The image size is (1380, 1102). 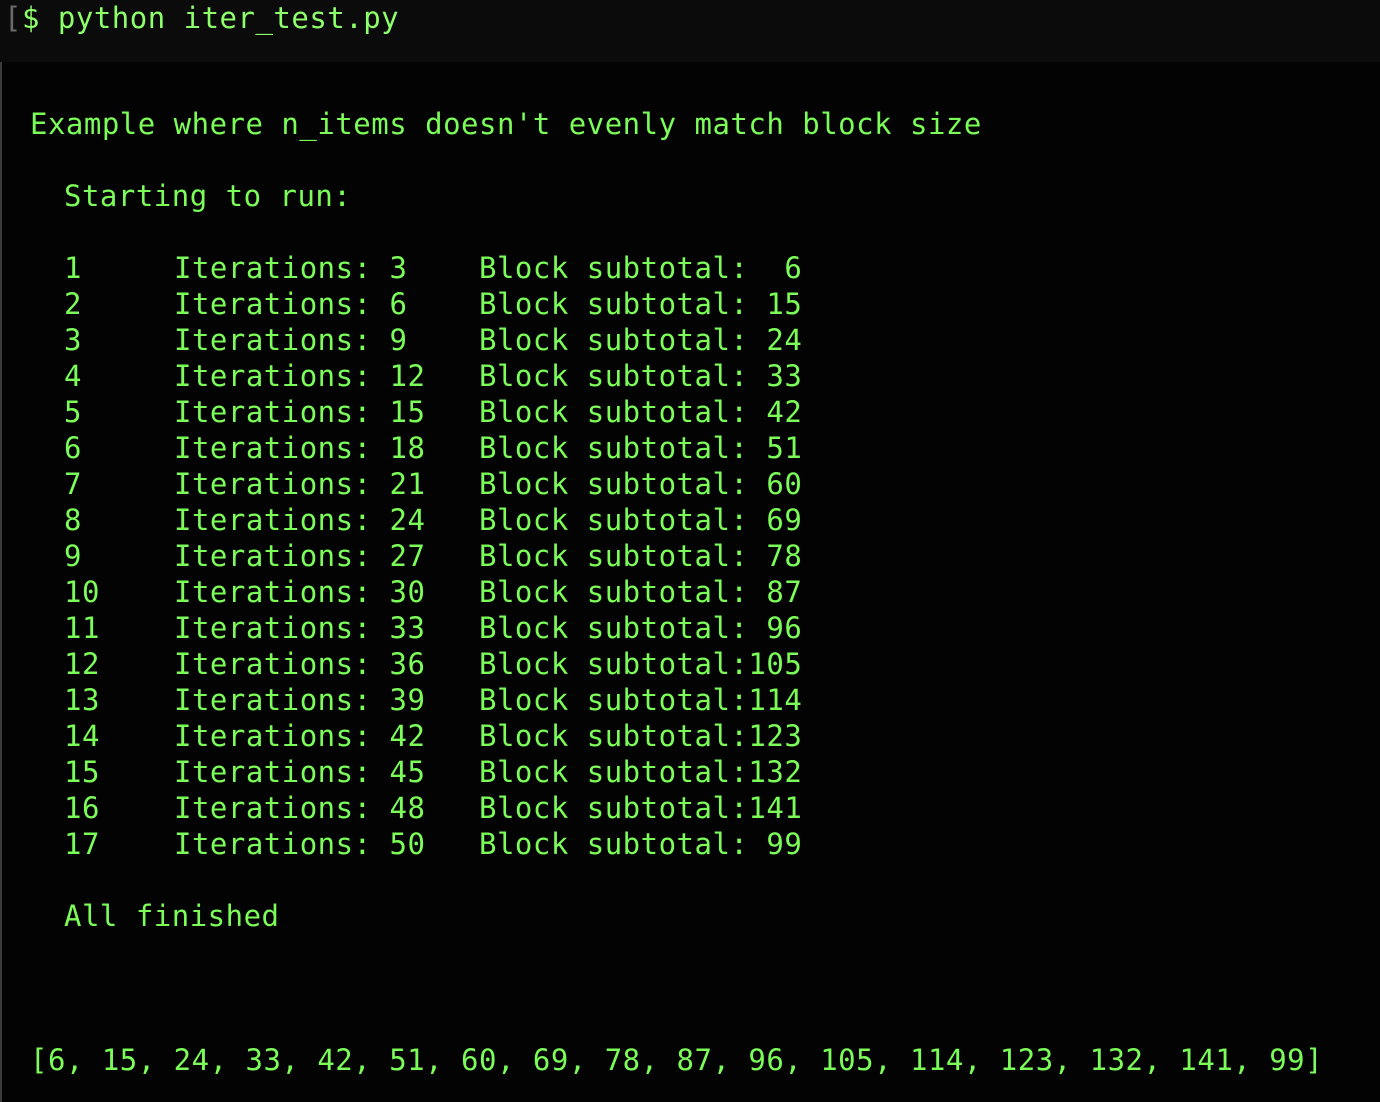 I want to click on iterations-cell: Iterations: 45, so click(x=326, y=772).